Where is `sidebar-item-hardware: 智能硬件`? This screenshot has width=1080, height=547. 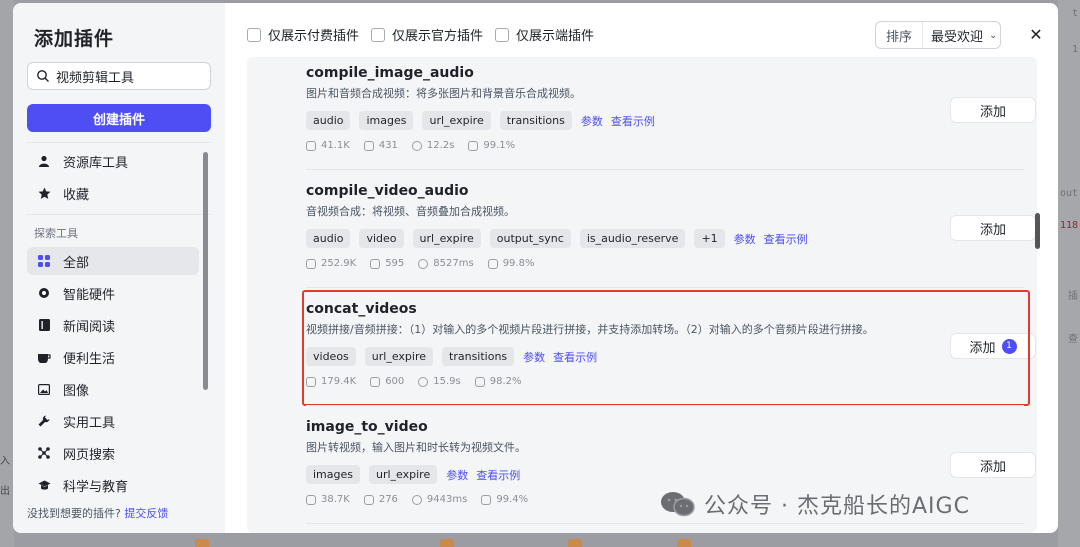
sidebar-item-hardware: 智能硬件 is located at coordinates (113, 293).